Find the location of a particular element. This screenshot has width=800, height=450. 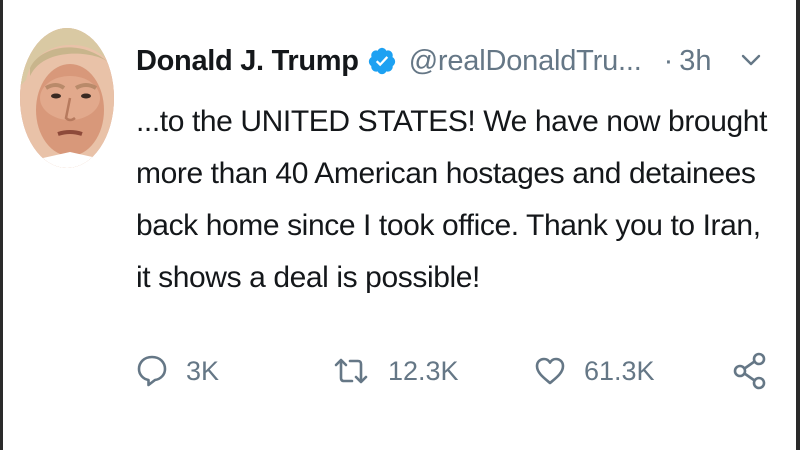

share-icon is located at coordinates (749, 371).